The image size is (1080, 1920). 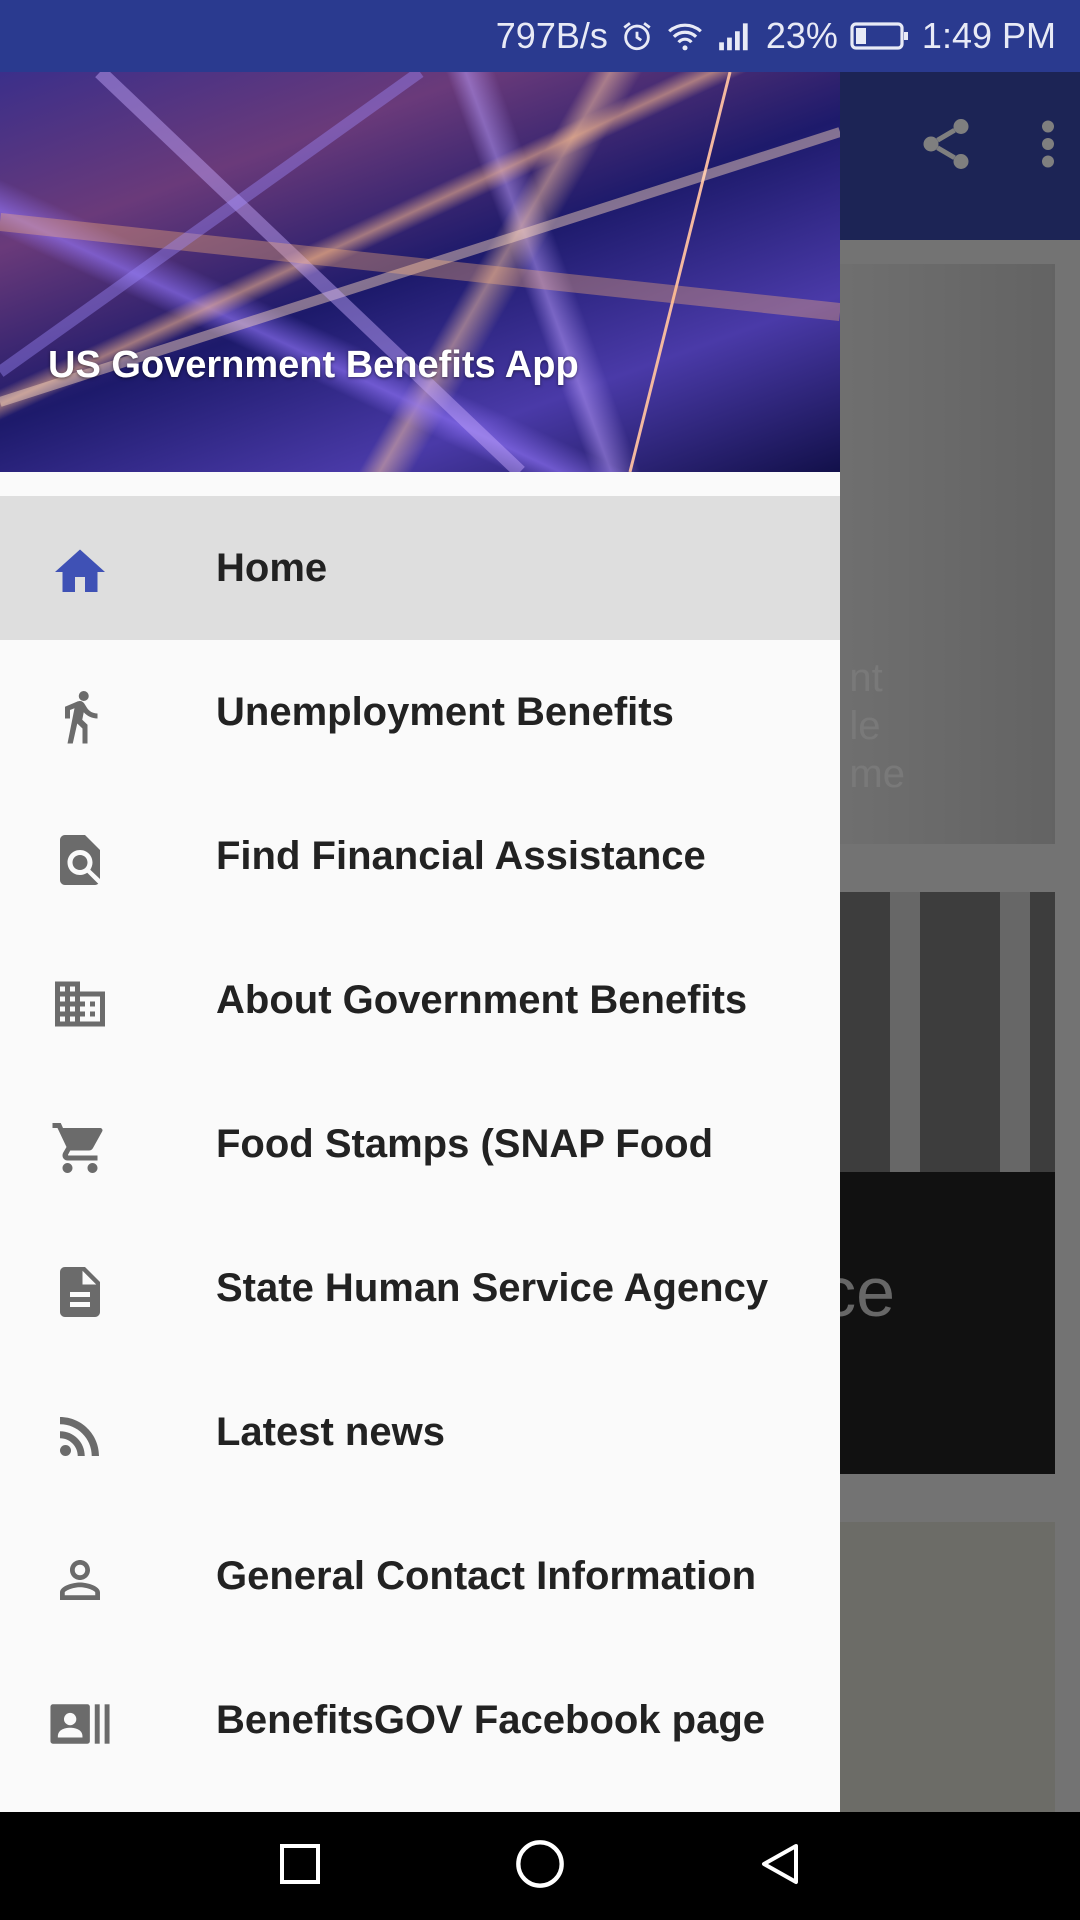 I want to click on document-icon, so click(x=80, y=1292).